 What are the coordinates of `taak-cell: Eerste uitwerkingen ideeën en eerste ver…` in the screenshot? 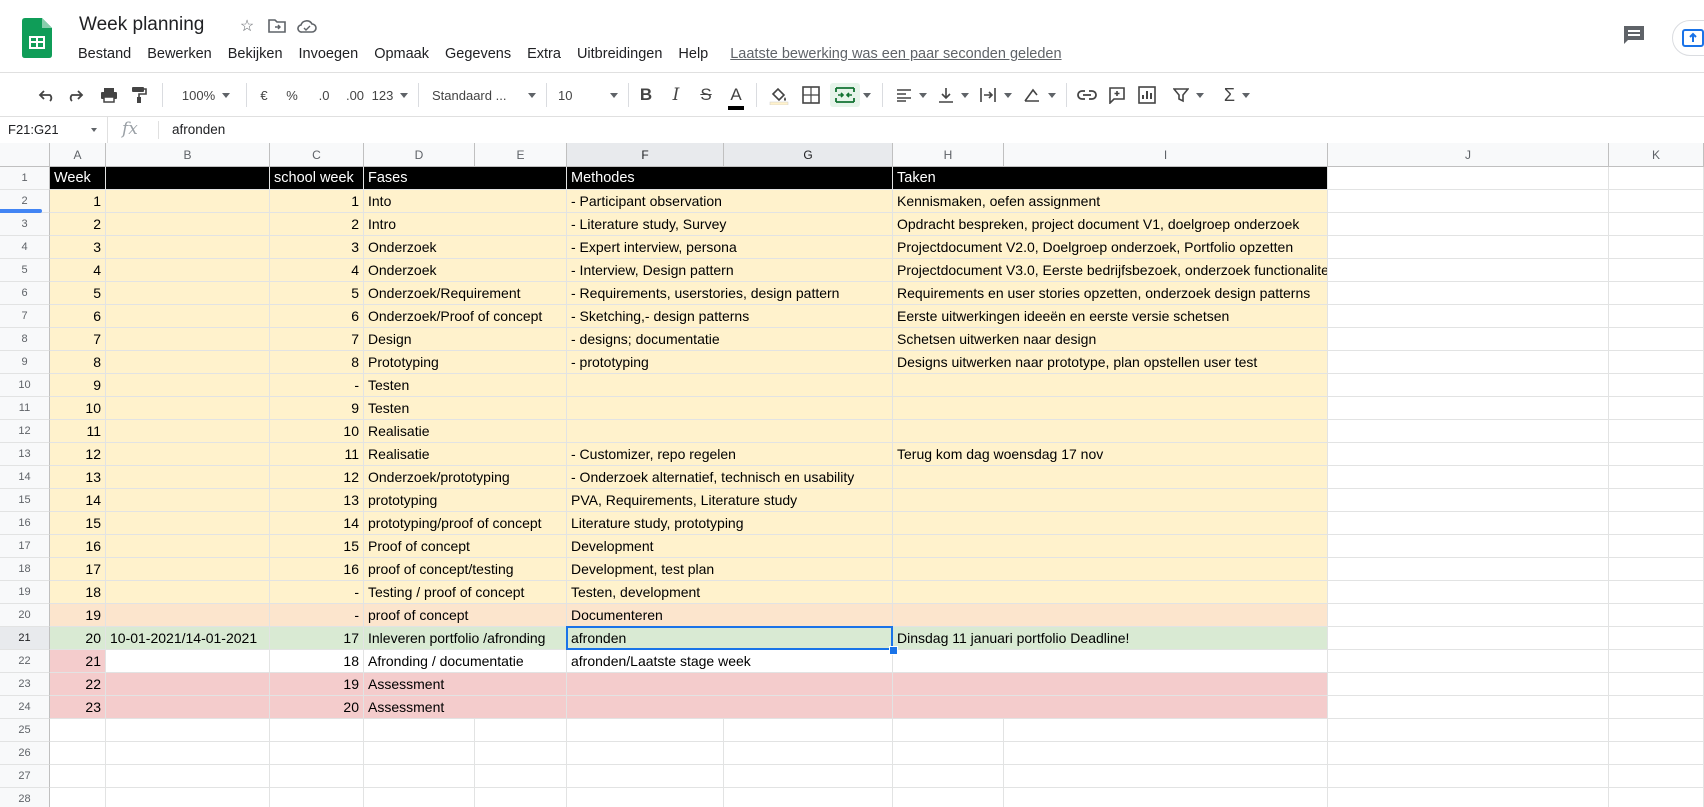 It's located at (1110, 316).